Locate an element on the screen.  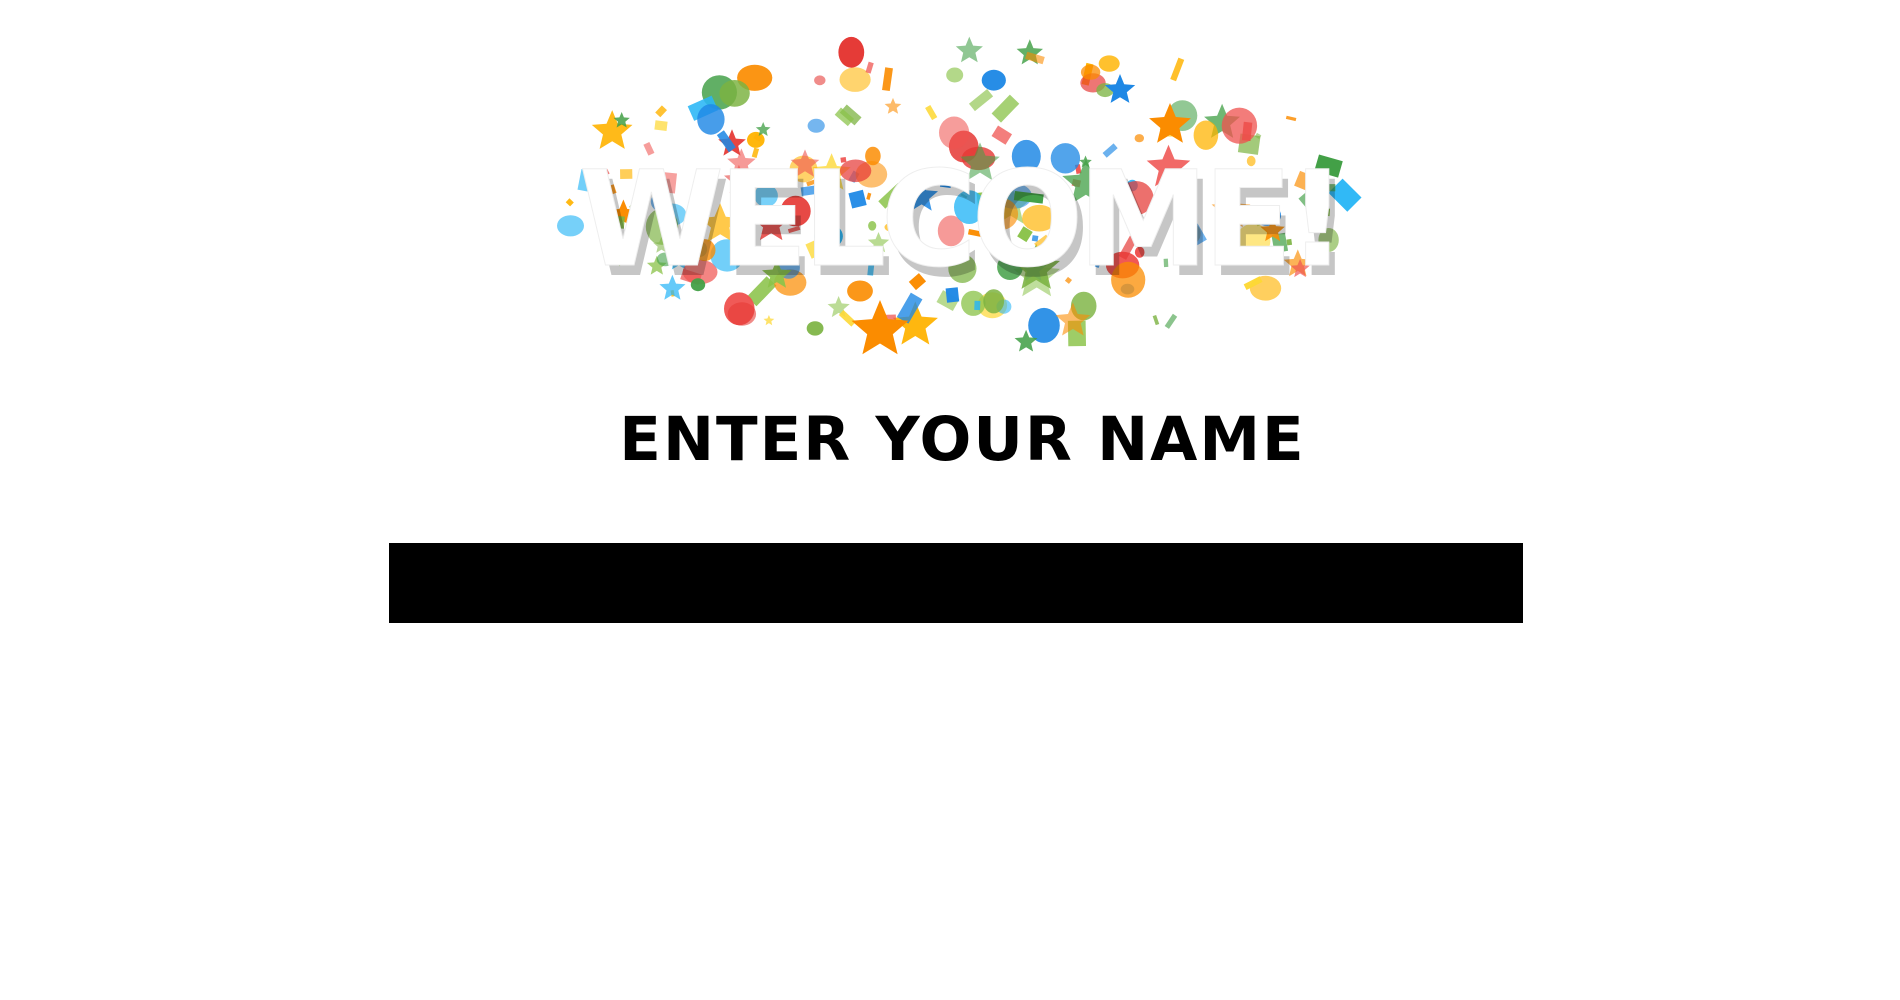
enter-name-prompt: ENTER YOUR NAME is located at coordinates (962, 439).